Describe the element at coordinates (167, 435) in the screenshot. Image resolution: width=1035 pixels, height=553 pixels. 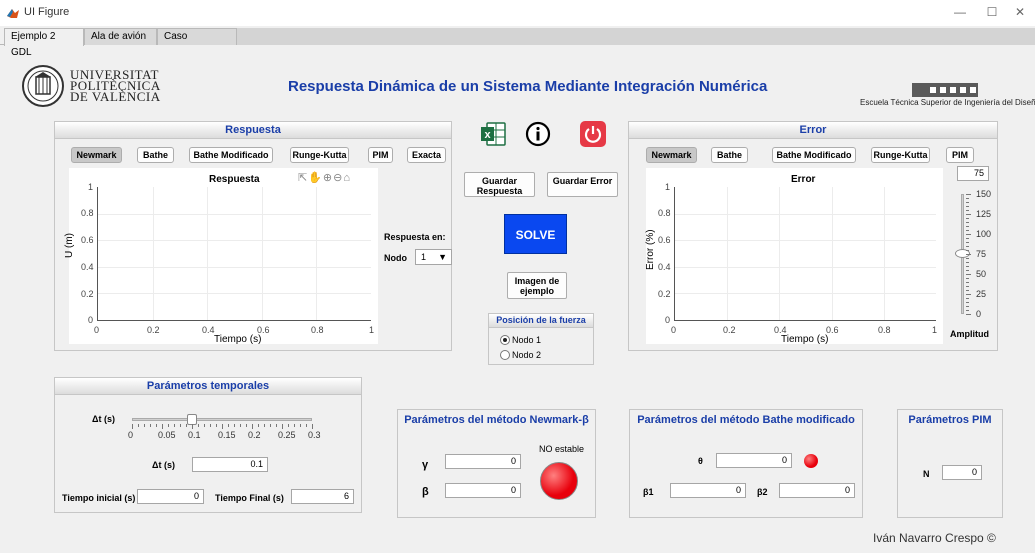
I see `dt-tick-label: 0.05` at that location.